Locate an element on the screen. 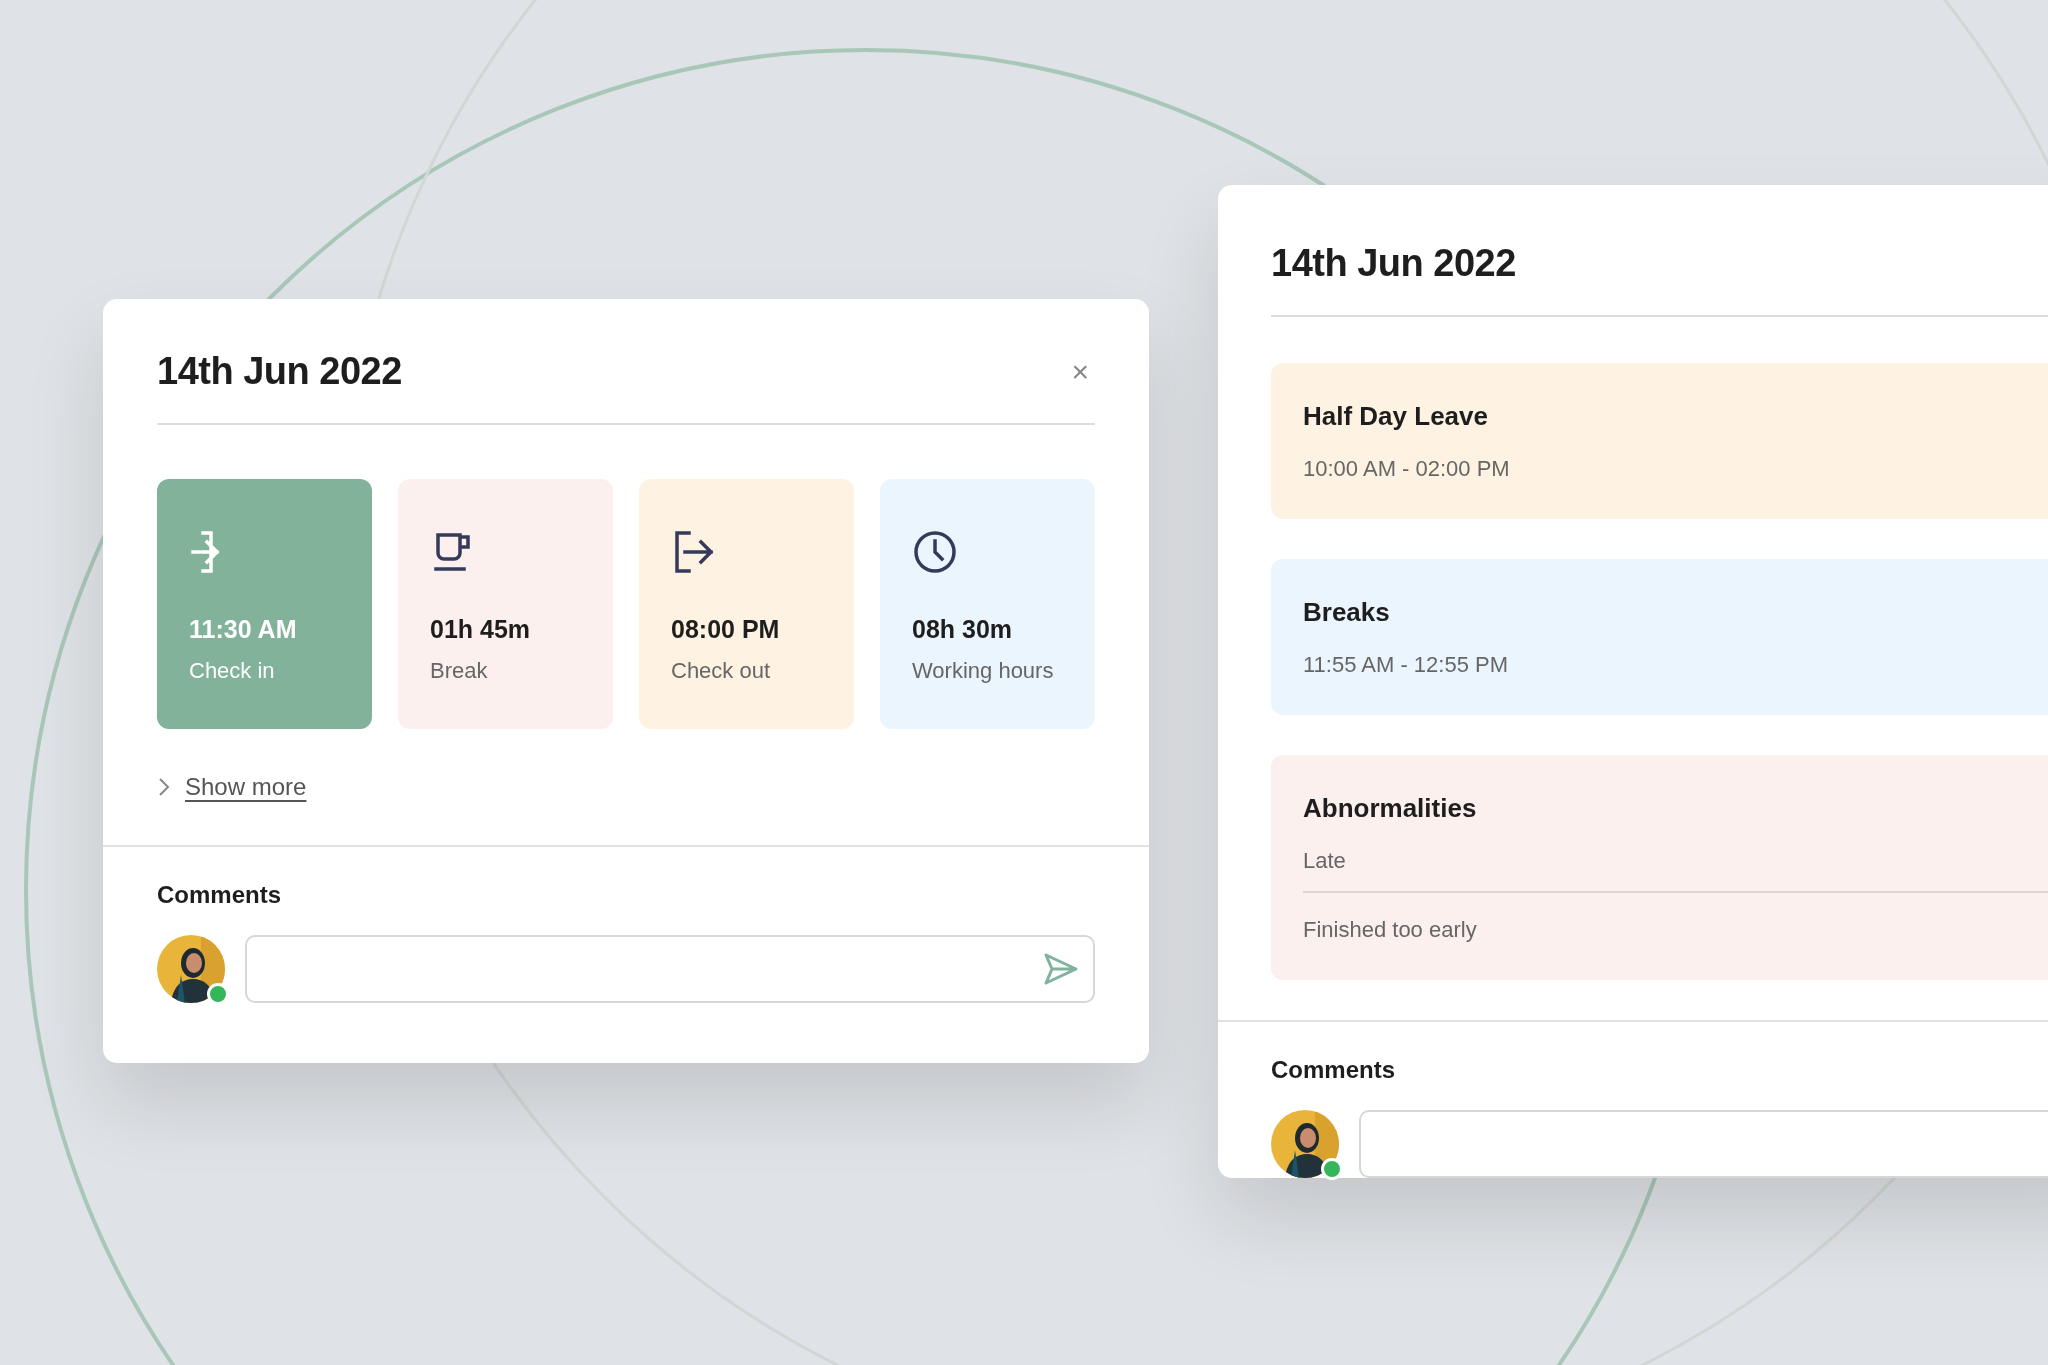 This screenshot has width=2048, height=1365. stat-value: 11:30 AM is located at coordinates (243, 629).